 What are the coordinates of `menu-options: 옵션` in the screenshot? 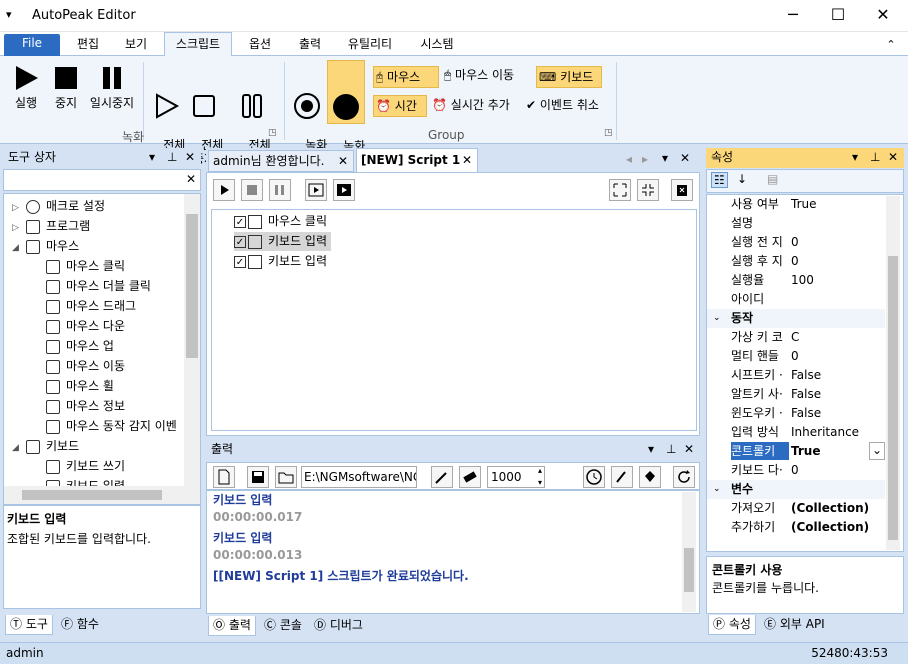 It's located at (260, 45).